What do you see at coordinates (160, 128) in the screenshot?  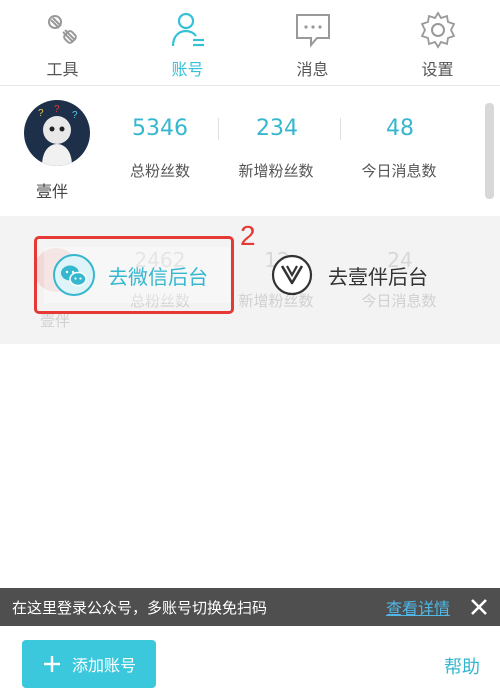 I see `total-fans-value: 5346` at bounding box center [160, 128].